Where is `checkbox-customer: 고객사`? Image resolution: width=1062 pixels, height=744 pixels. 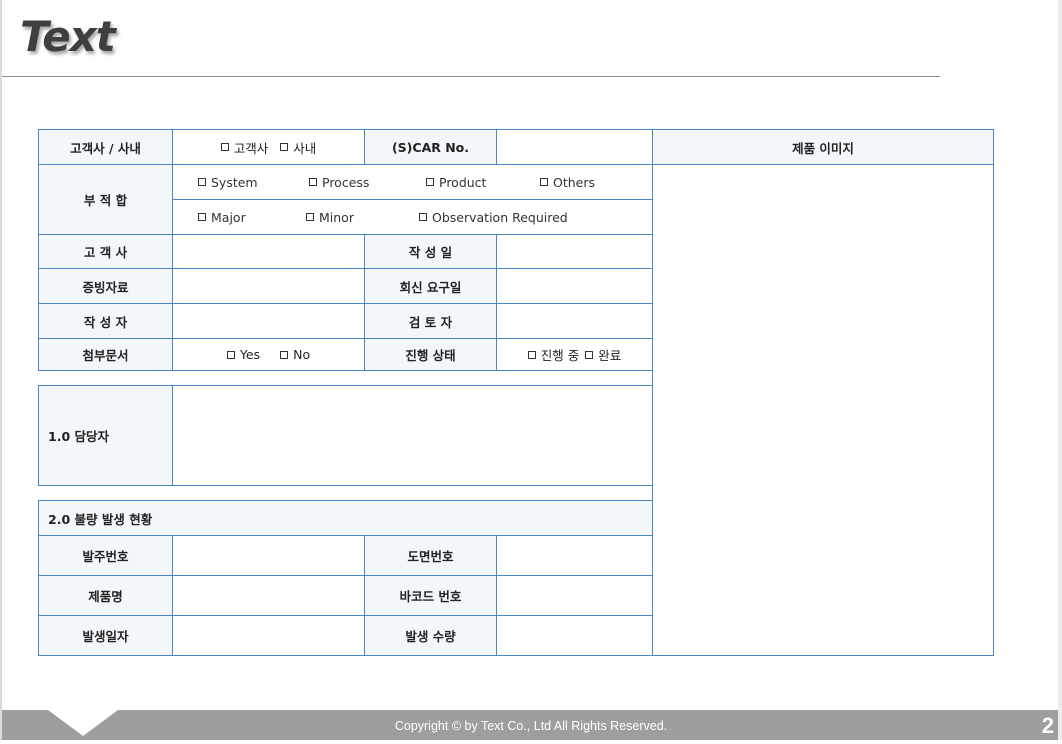 checkbox-customer: 고객사 is located at coordinates (244, 147).